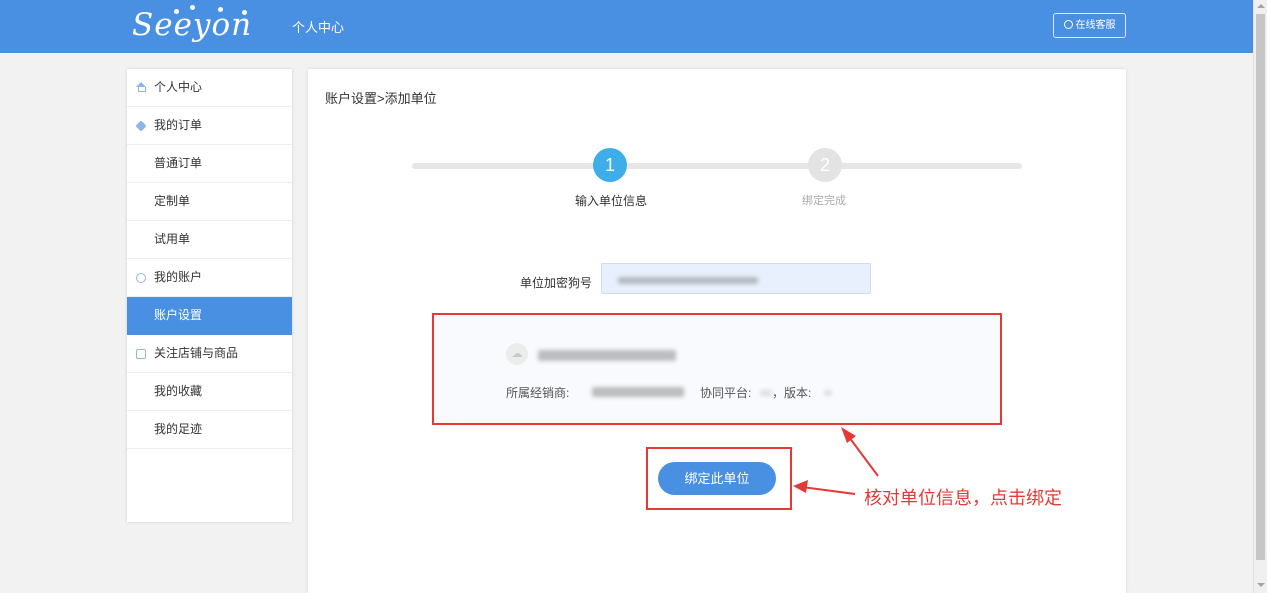 Image resolution: width=1267 pixels, height=593 pixels. What do you see at coordinates (836, 461) in the screenshot?
I see `annotation-arrows` at bounding box center [836, 461].